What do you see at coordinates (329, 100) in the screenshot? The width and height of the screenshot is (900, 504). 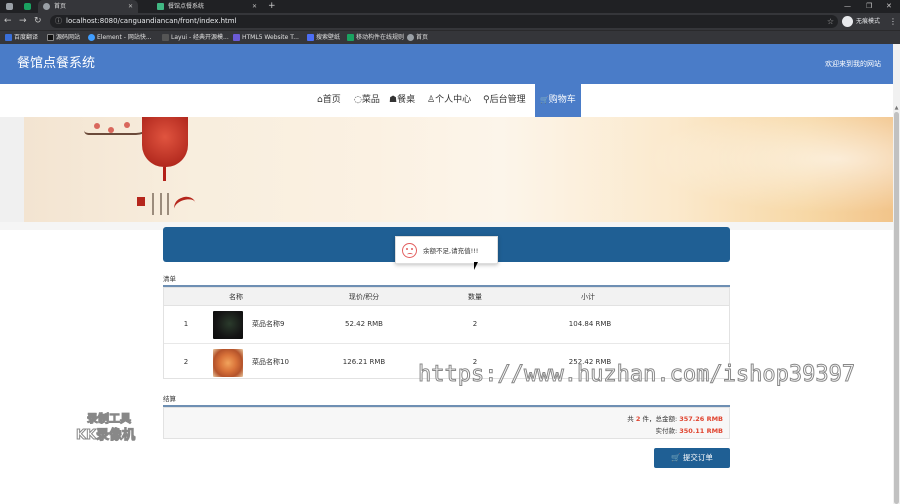 I see `nav-item-home: ⌂首页` at bounding box center [329, 100].